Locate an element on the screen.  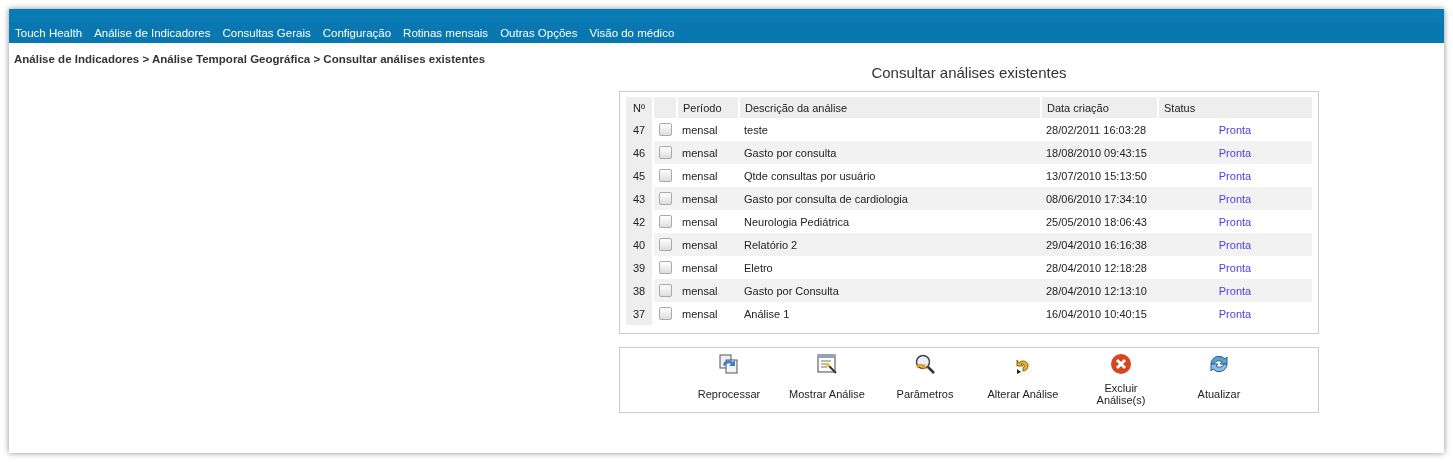
documents-arrow-icon is located at coordinates (729, 364).